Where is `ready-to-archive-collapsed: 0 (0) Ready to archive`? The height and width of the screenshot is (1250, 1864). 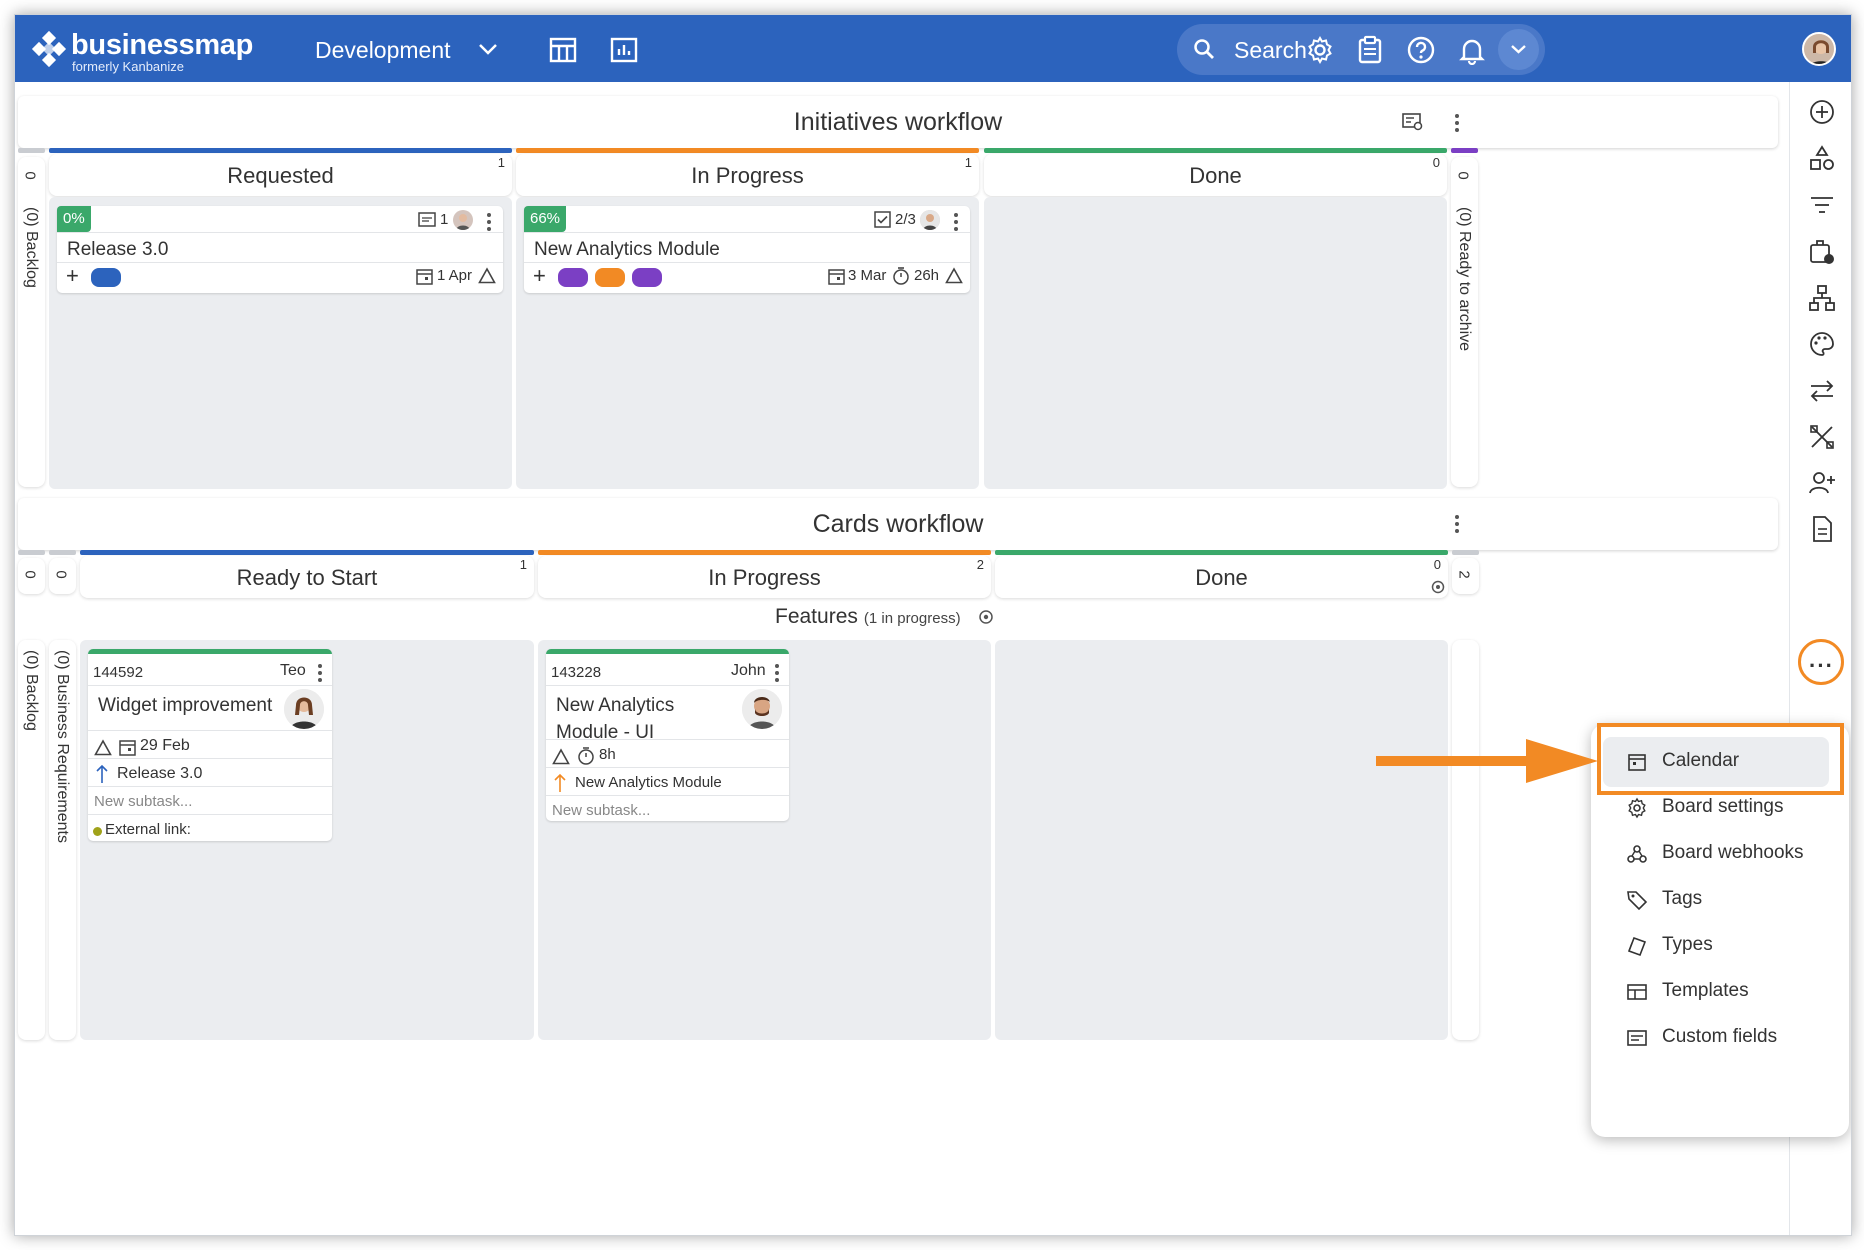 ready-to-archive-collapsed: 0 (0) Ready to archive is located at coordinates (1464, 322).